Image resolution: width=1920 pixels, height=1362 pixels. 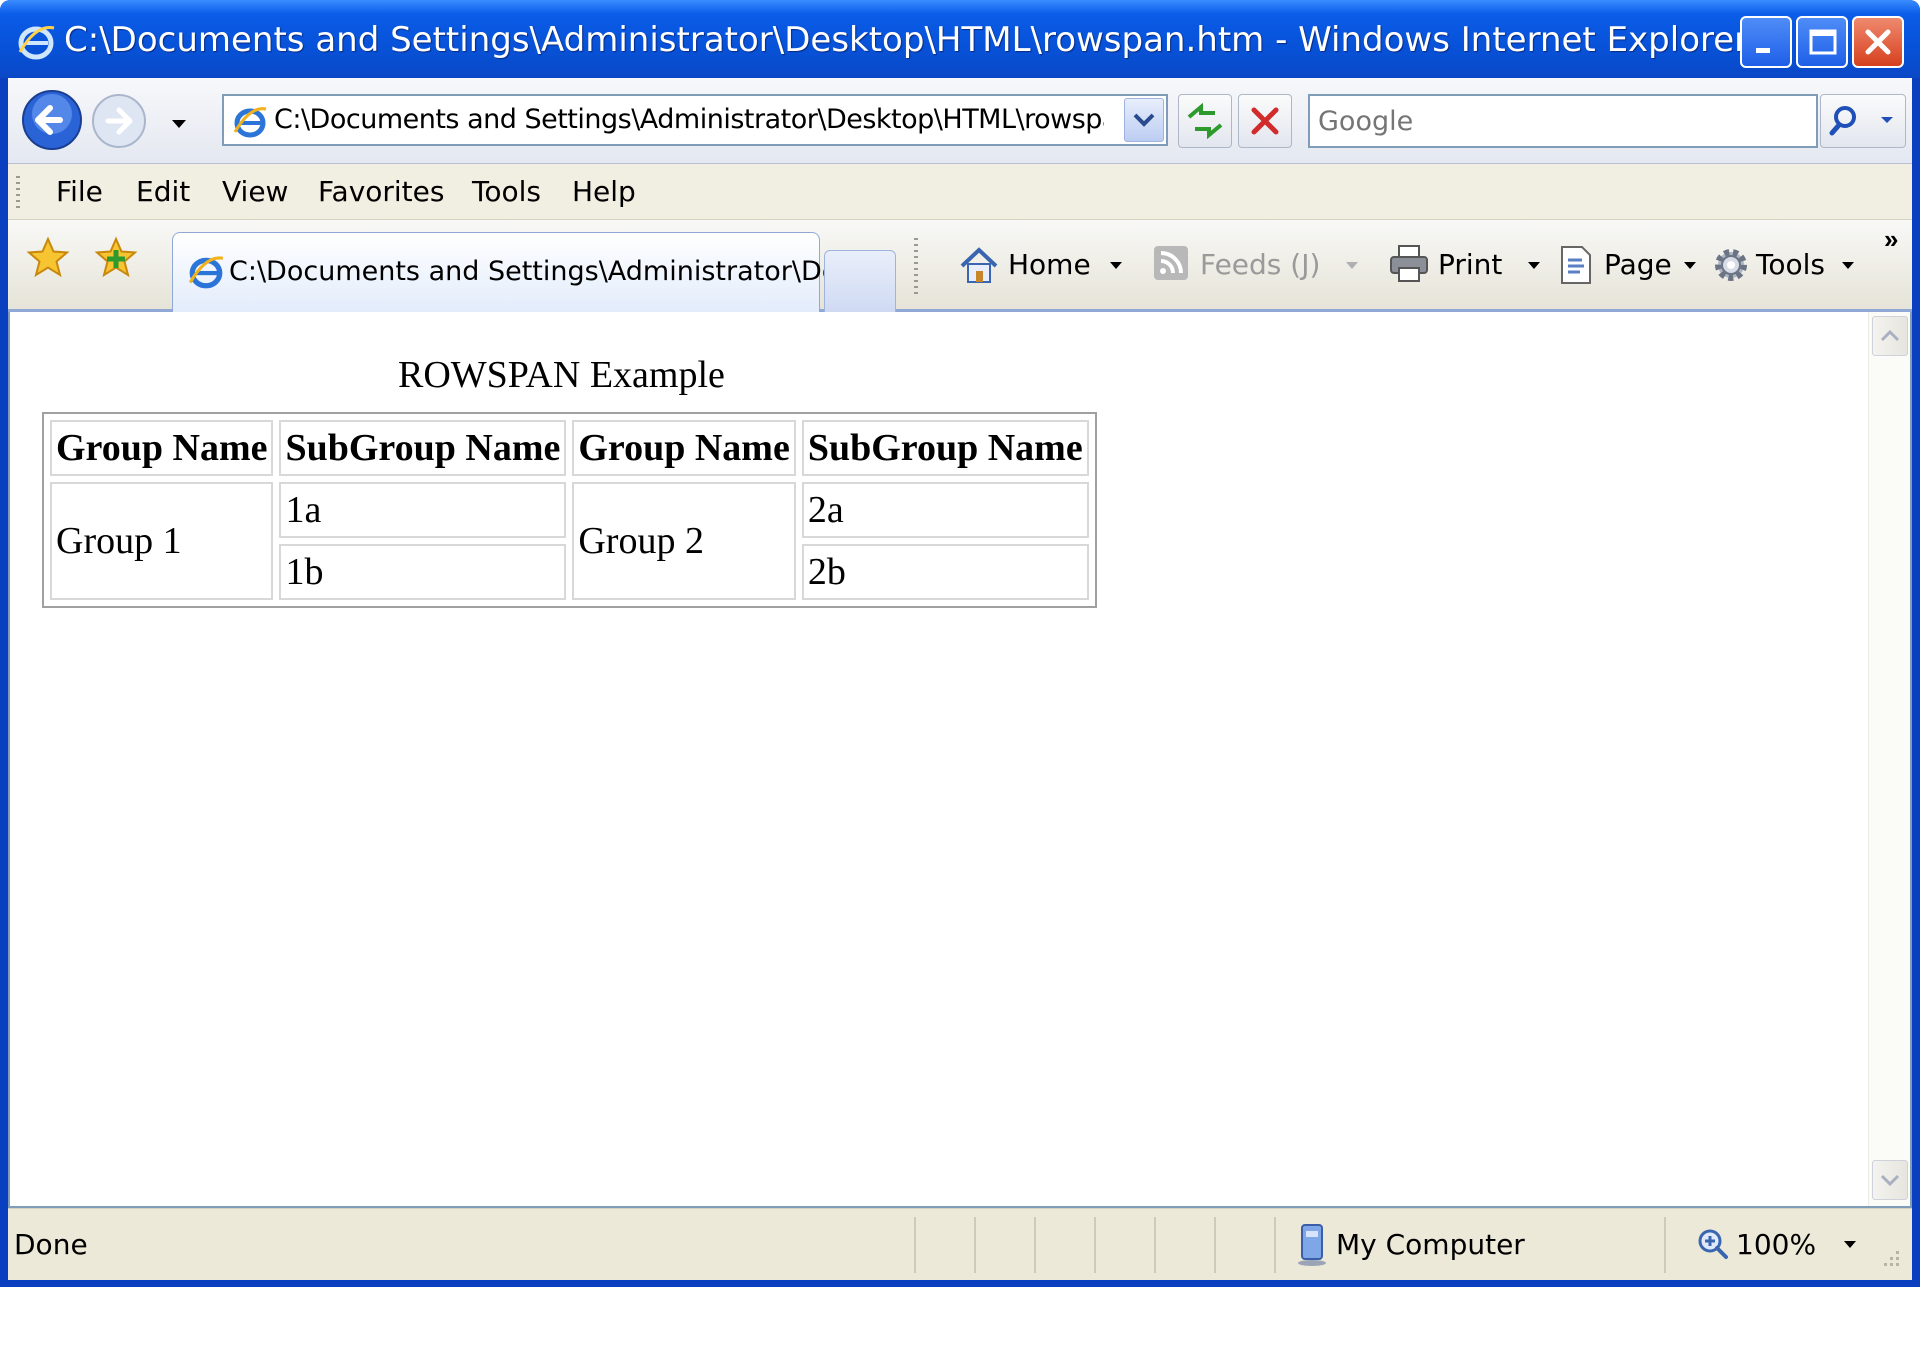 I want to click on back-arrow-icon, so click(x=52, y=120).